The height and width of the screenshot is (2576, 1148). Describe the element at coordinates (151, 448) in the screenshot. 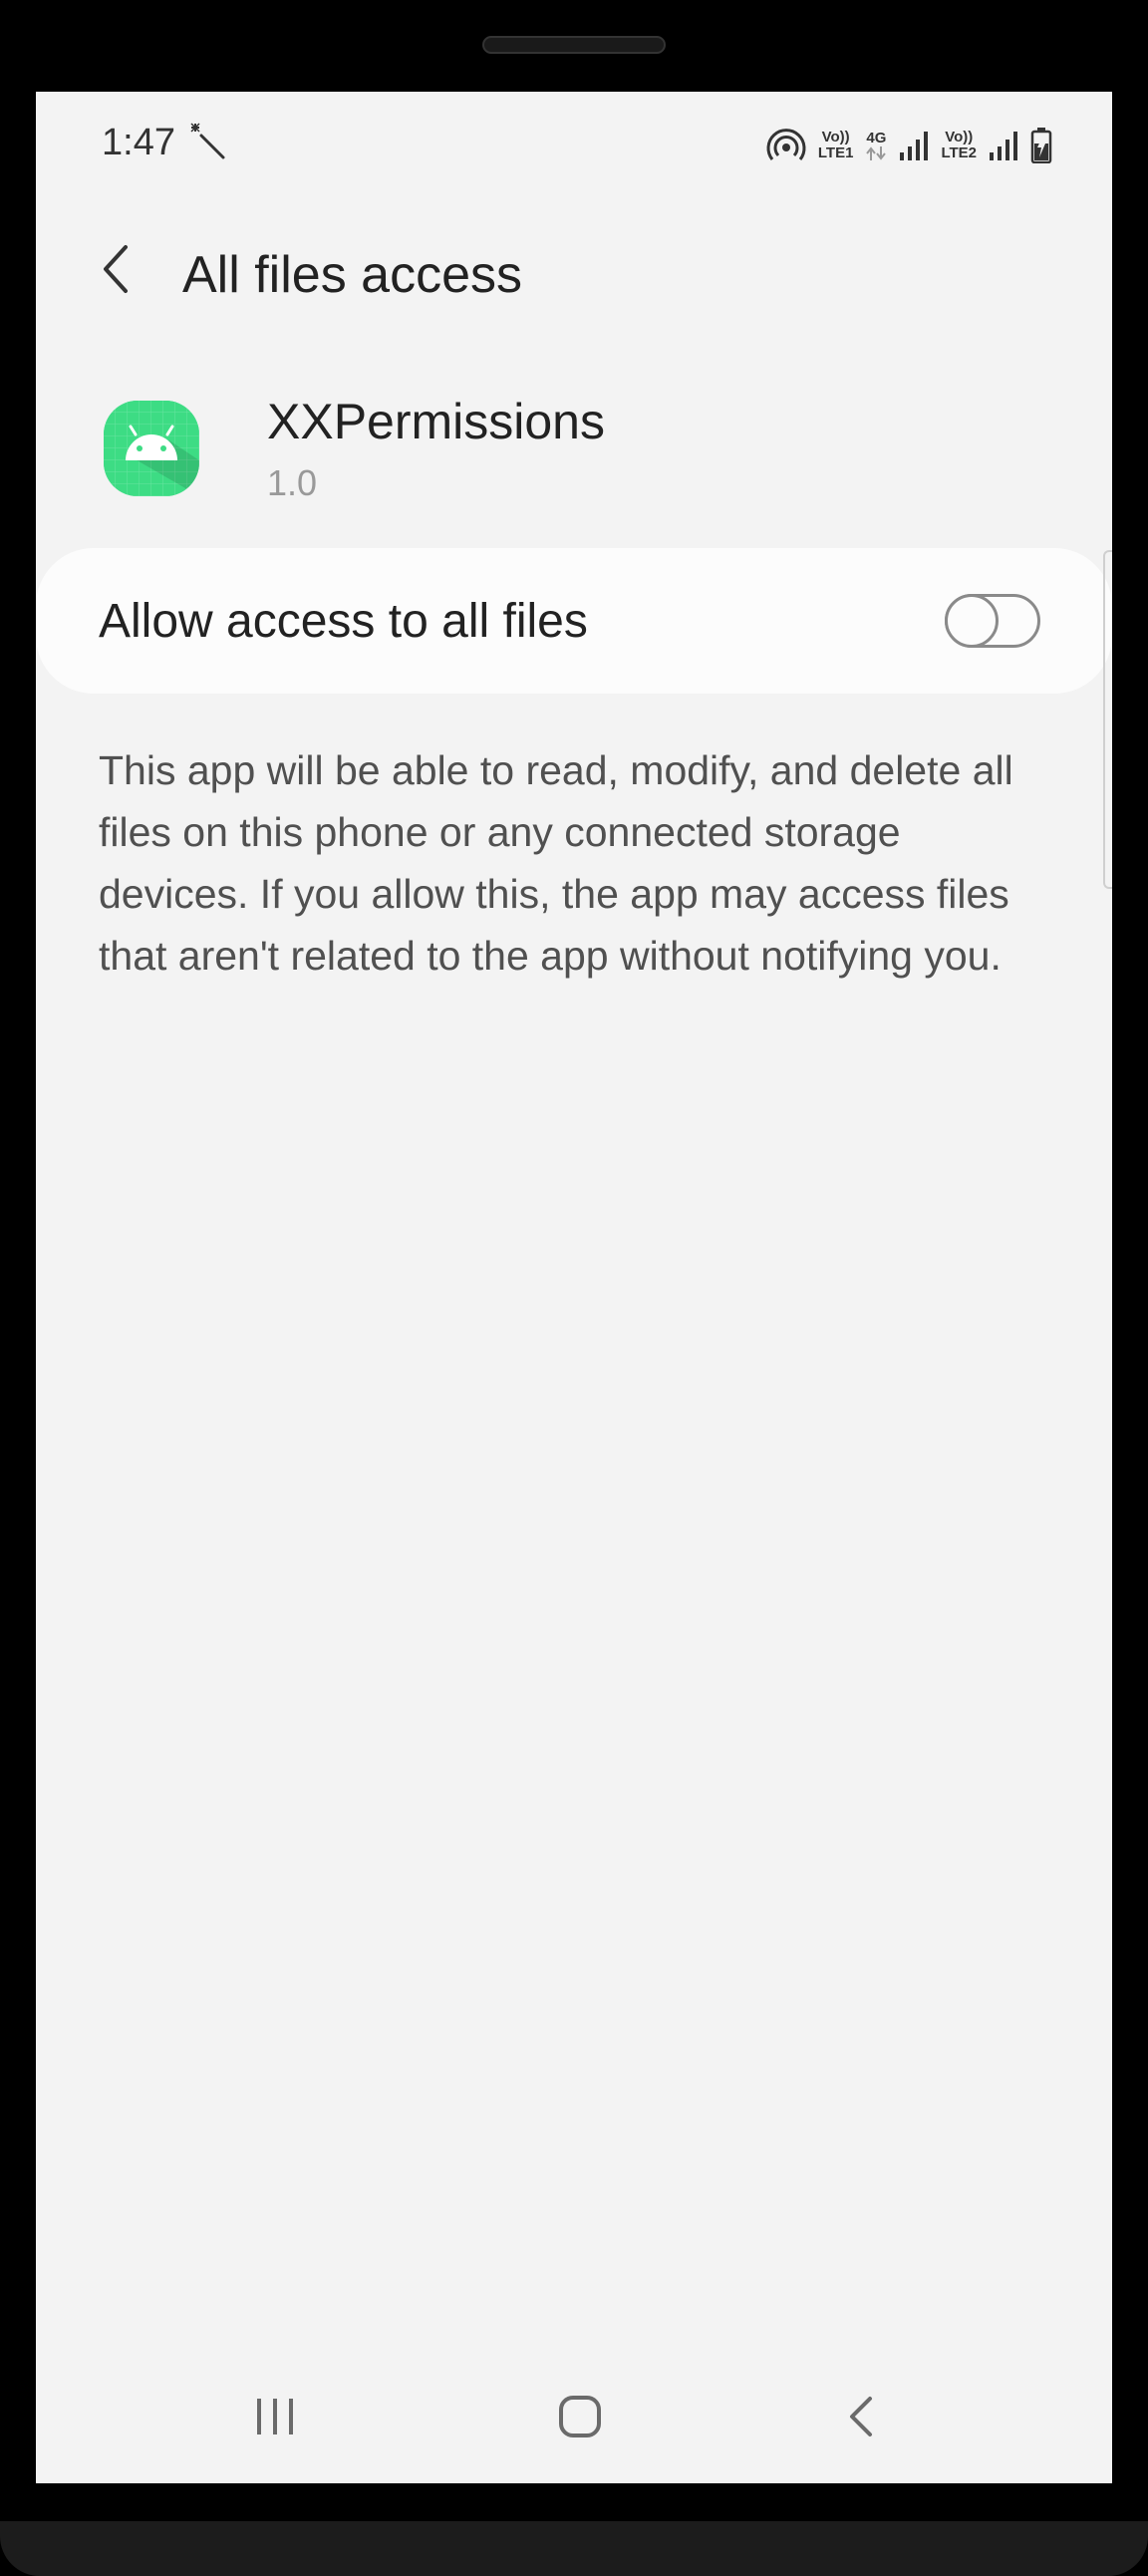

I see `android-robot-icon` at that location.